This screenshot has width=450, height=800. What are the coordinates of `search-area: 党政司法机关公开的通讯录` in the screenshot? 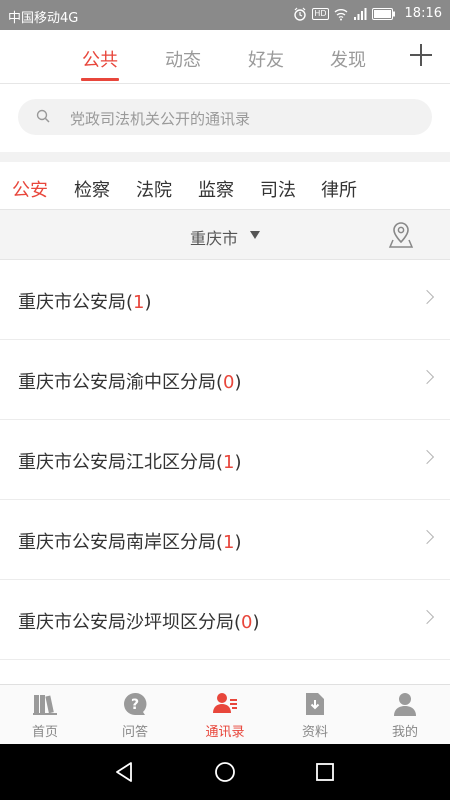 It's located at (225, 118).